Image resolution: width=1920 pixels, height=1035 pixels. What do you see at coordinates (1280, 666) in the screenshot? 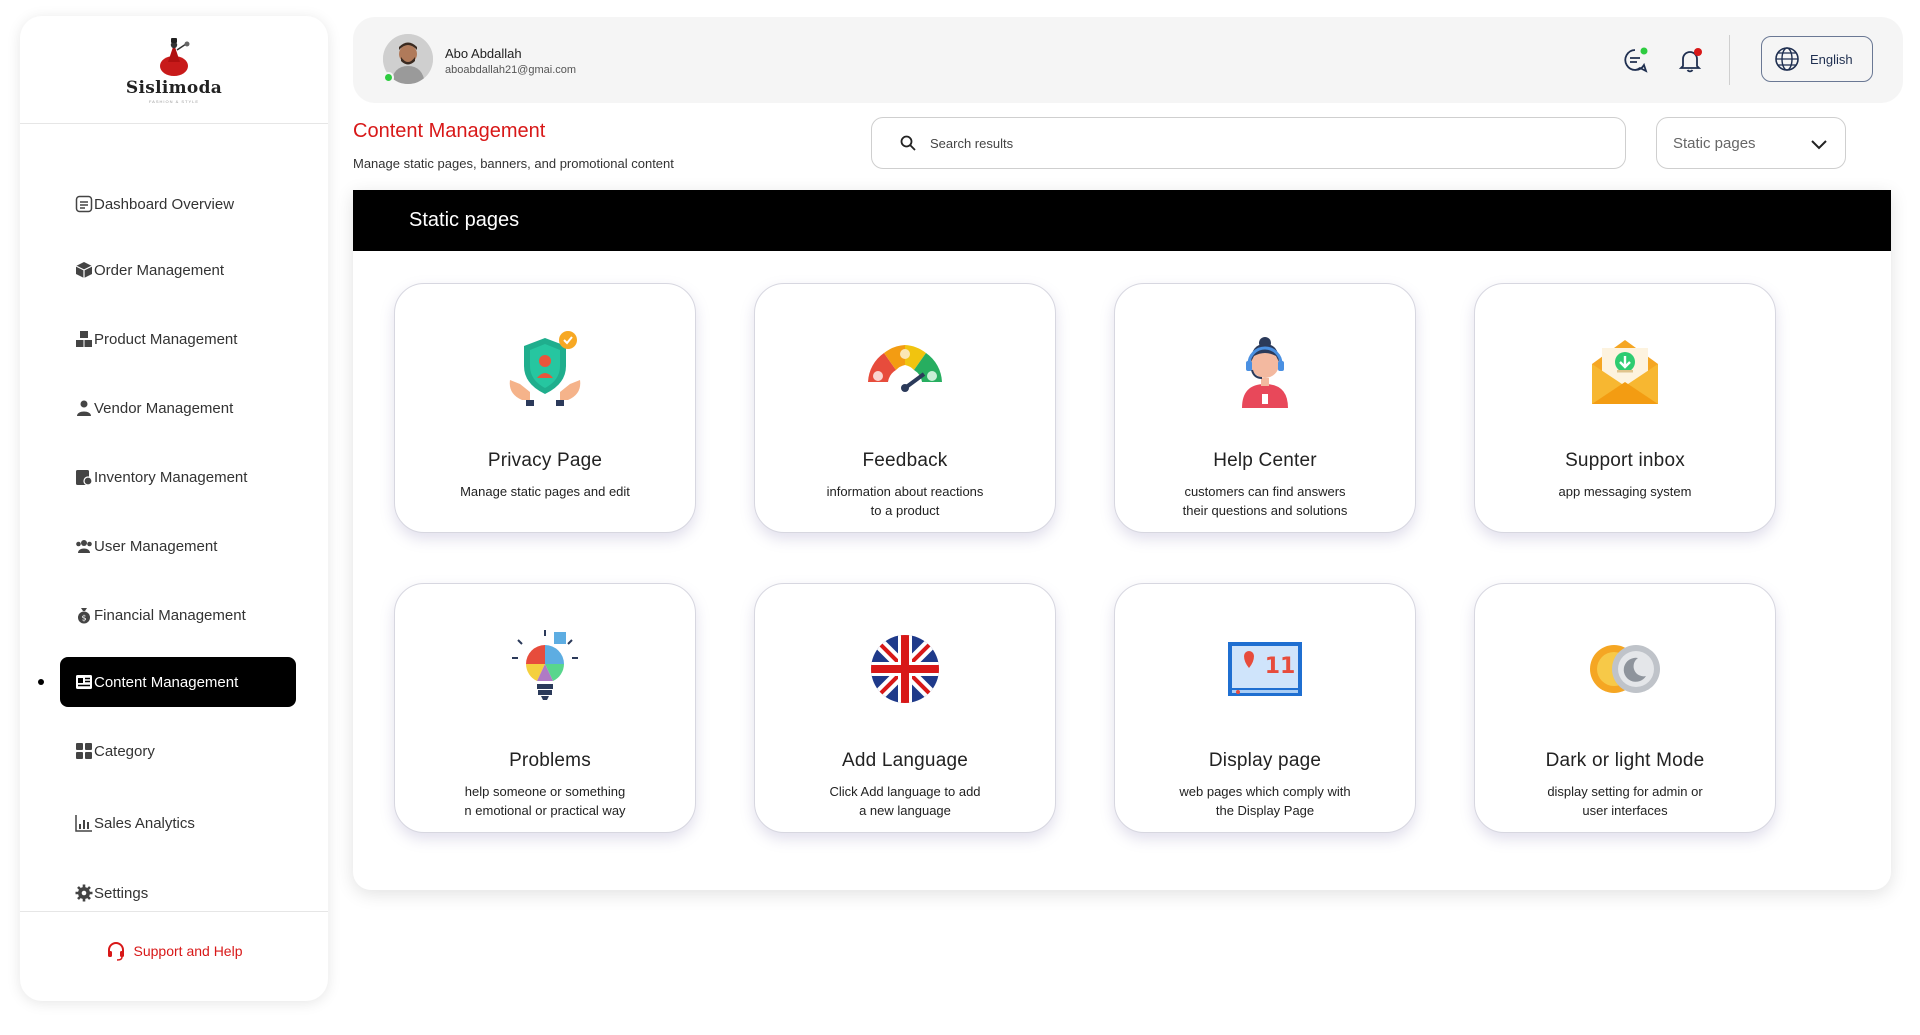
I see `svg-text: 11` at bounding box center [1280, 666].